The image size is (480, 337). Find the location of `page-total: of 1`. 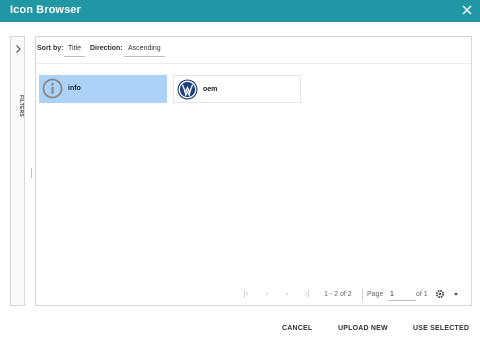

page-total: of 1 is located at coordinates (422, 294).